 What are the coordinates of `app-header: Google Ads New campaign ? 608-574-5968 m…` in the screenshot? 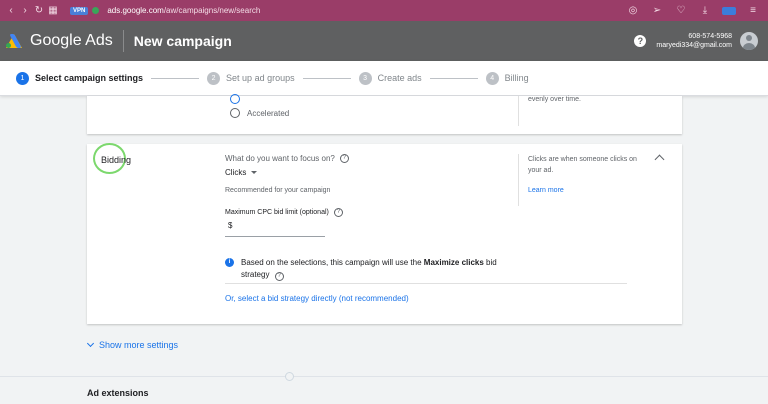 It's located at (384, 41).